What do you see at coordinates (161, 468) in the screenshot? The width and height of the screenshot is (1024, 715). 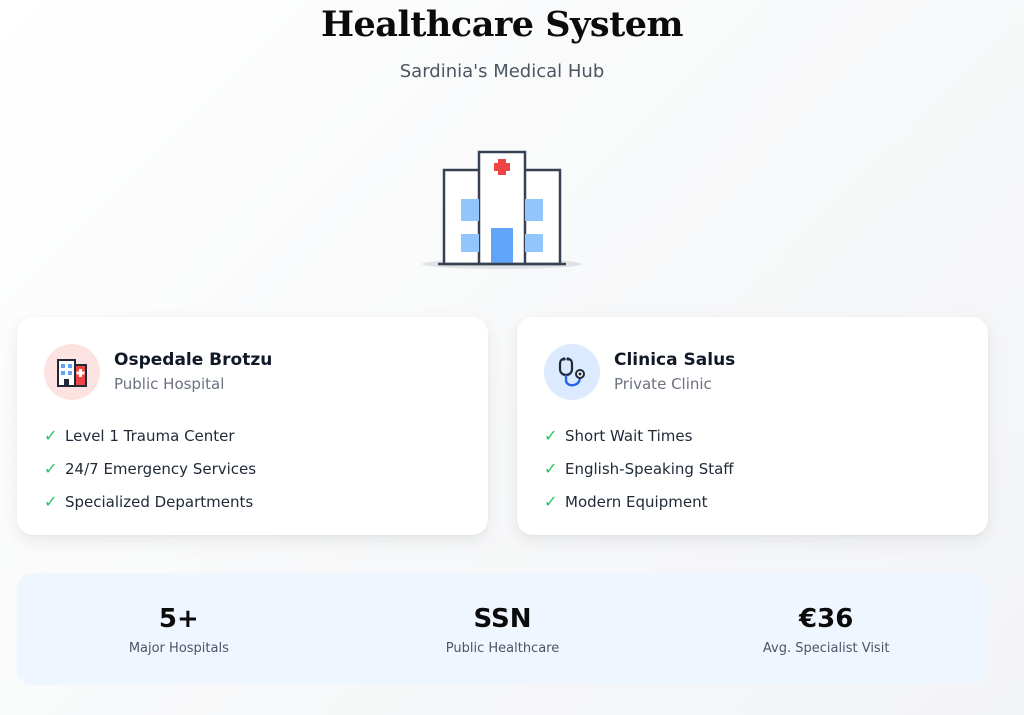 I see `feature-label: 24/7 Emergency Services` at bounding box center [161, 468].